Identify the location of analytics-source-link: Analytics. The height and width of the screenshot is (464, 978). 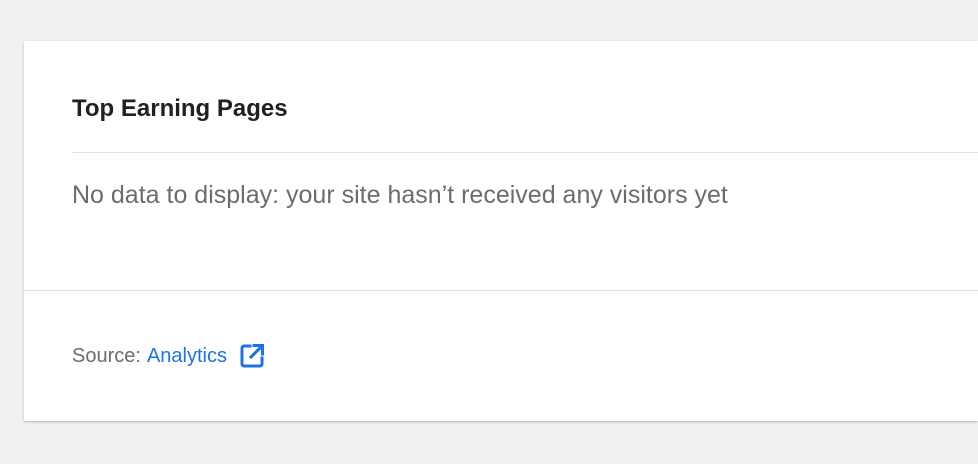
(206, 356).